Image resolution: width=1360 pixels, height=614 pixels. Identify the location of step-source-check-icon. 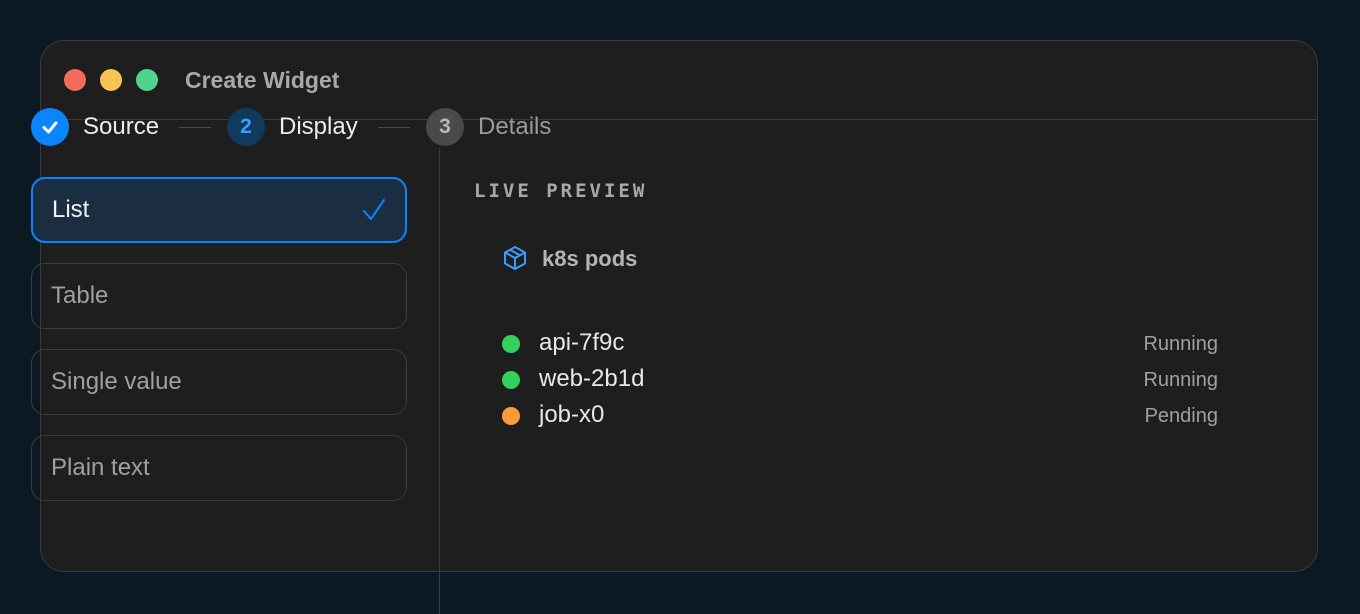
(50, 127).